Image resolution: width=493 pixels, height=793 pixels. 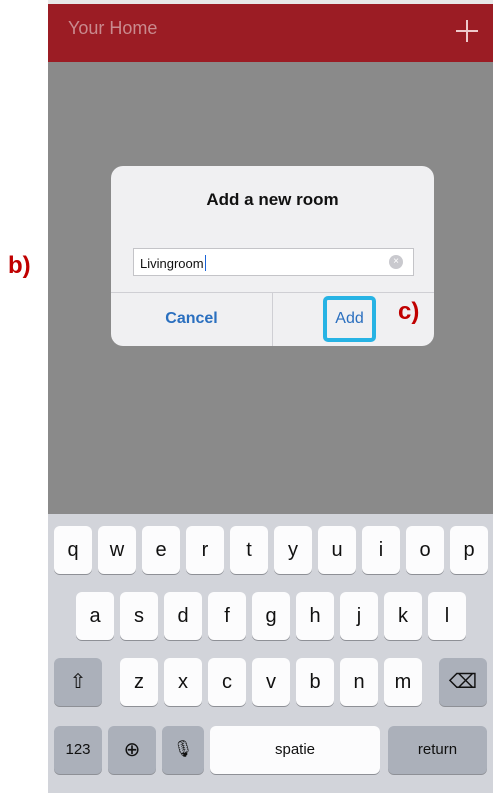 I want to click on dialog-title: Add a new room, so click(x=272, y=199).